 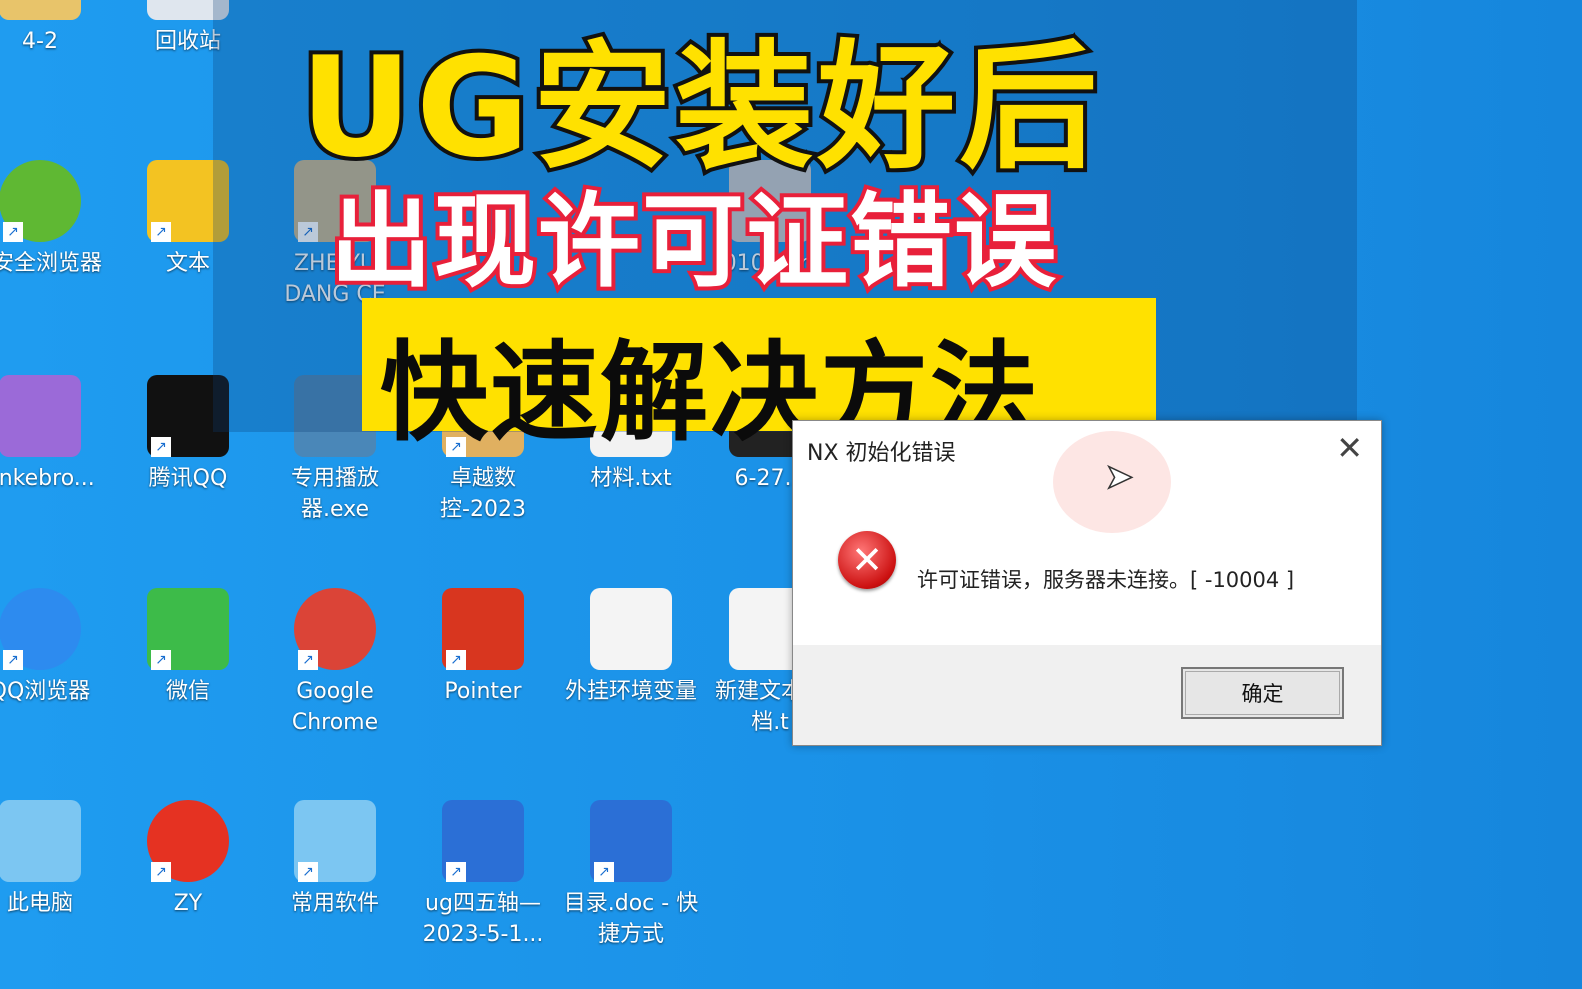 I want to click on browser-360-icon: ↗, so click(x=40, y=201).